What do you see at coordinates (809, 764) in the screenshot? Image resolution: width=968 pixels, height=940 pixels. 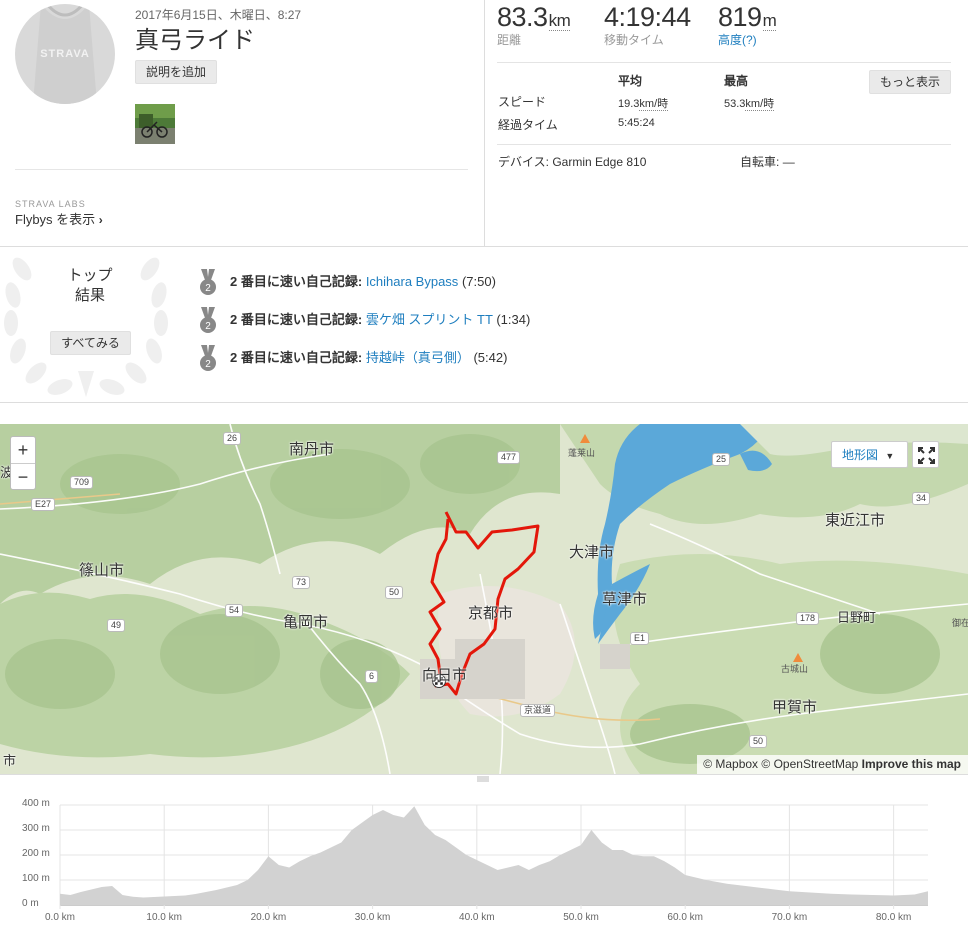 I see `osm-credit: © OpenStreetMap` at bounding box center [809, 764].